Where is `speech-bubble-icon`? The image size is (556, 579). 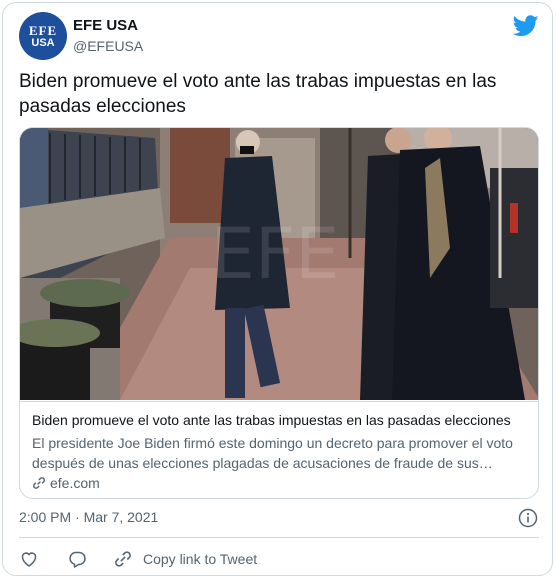 speech-bubble-icon is located at coordinates (77, 559).